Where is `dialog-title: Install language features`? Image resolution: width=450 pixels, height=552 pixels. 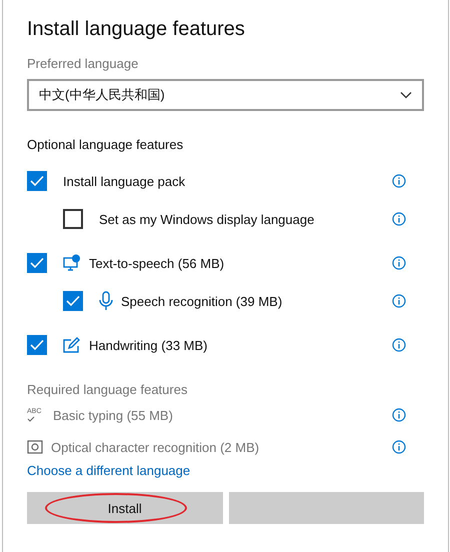 dialog-title: Install language features is located at coordinates (136, 29).